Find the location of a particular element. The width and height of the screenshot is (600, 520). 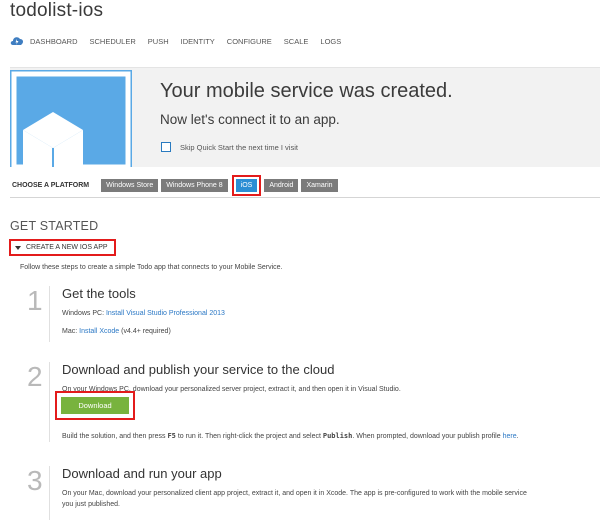

create-new-ios-app-label: CREATE A NEW IOS APP is located at coordinates (67, 247).